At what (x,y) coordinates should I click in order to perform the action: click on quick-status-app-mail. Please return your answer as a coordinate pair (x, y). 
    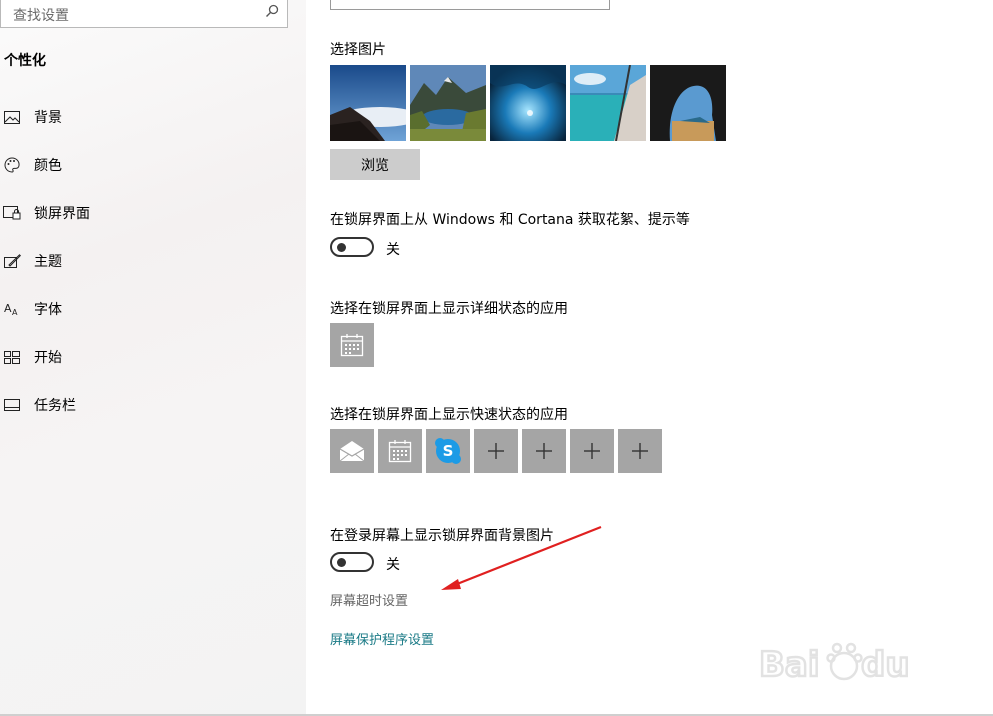
    Looking at the image, I should click on (352, 451).